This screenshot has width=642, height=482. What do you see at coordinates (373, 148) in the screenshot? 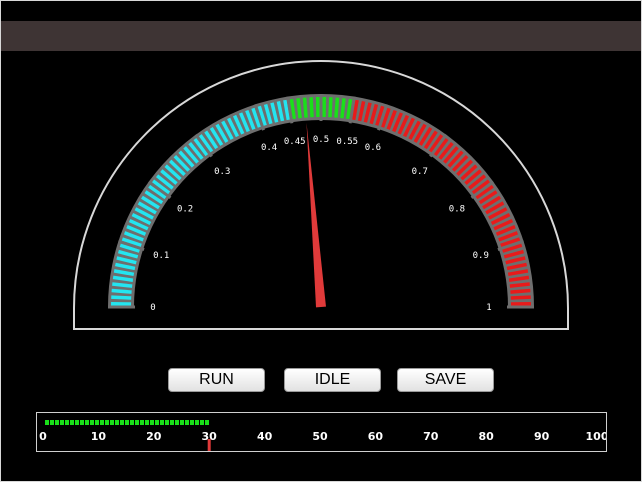
I see `gauge-tick-label: 0.6` at bounding box center [373, 148].